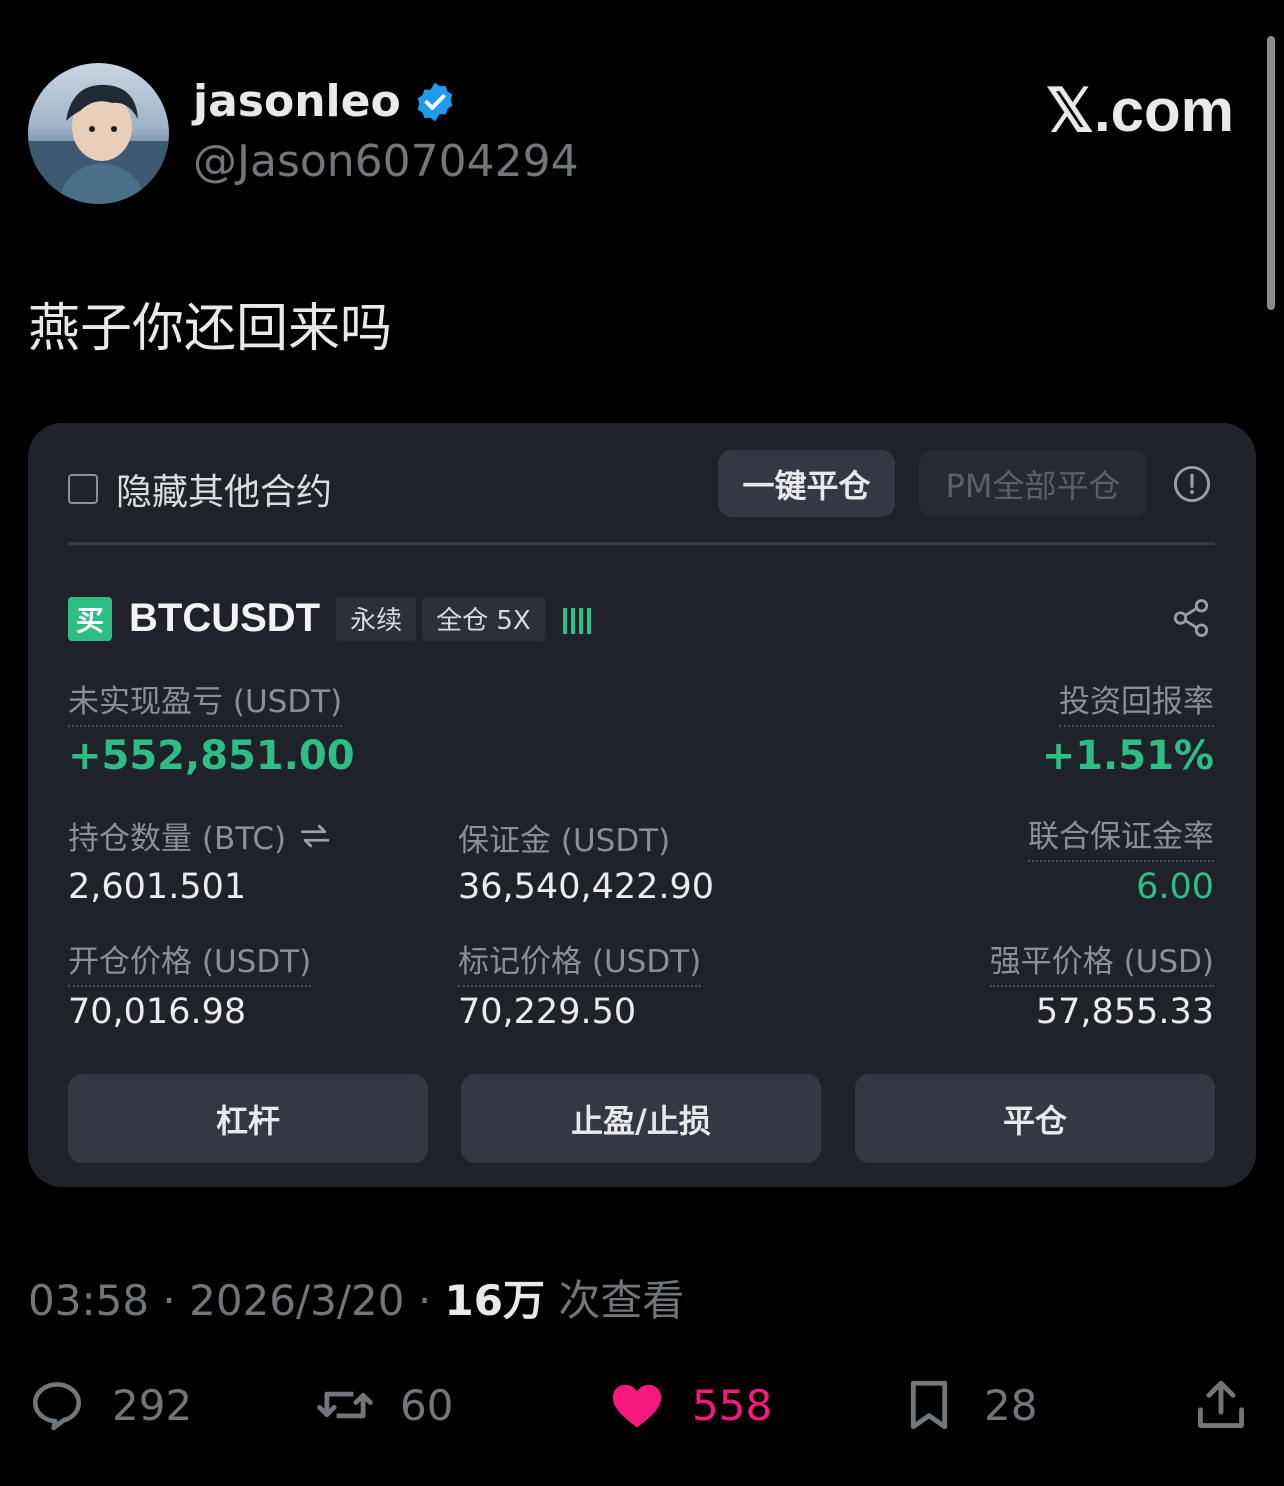 This screenshot has width=1284, height=1486. Describe the element at coordinates (637, 1406) in the screenshot. I see `heart-icon` at that location.